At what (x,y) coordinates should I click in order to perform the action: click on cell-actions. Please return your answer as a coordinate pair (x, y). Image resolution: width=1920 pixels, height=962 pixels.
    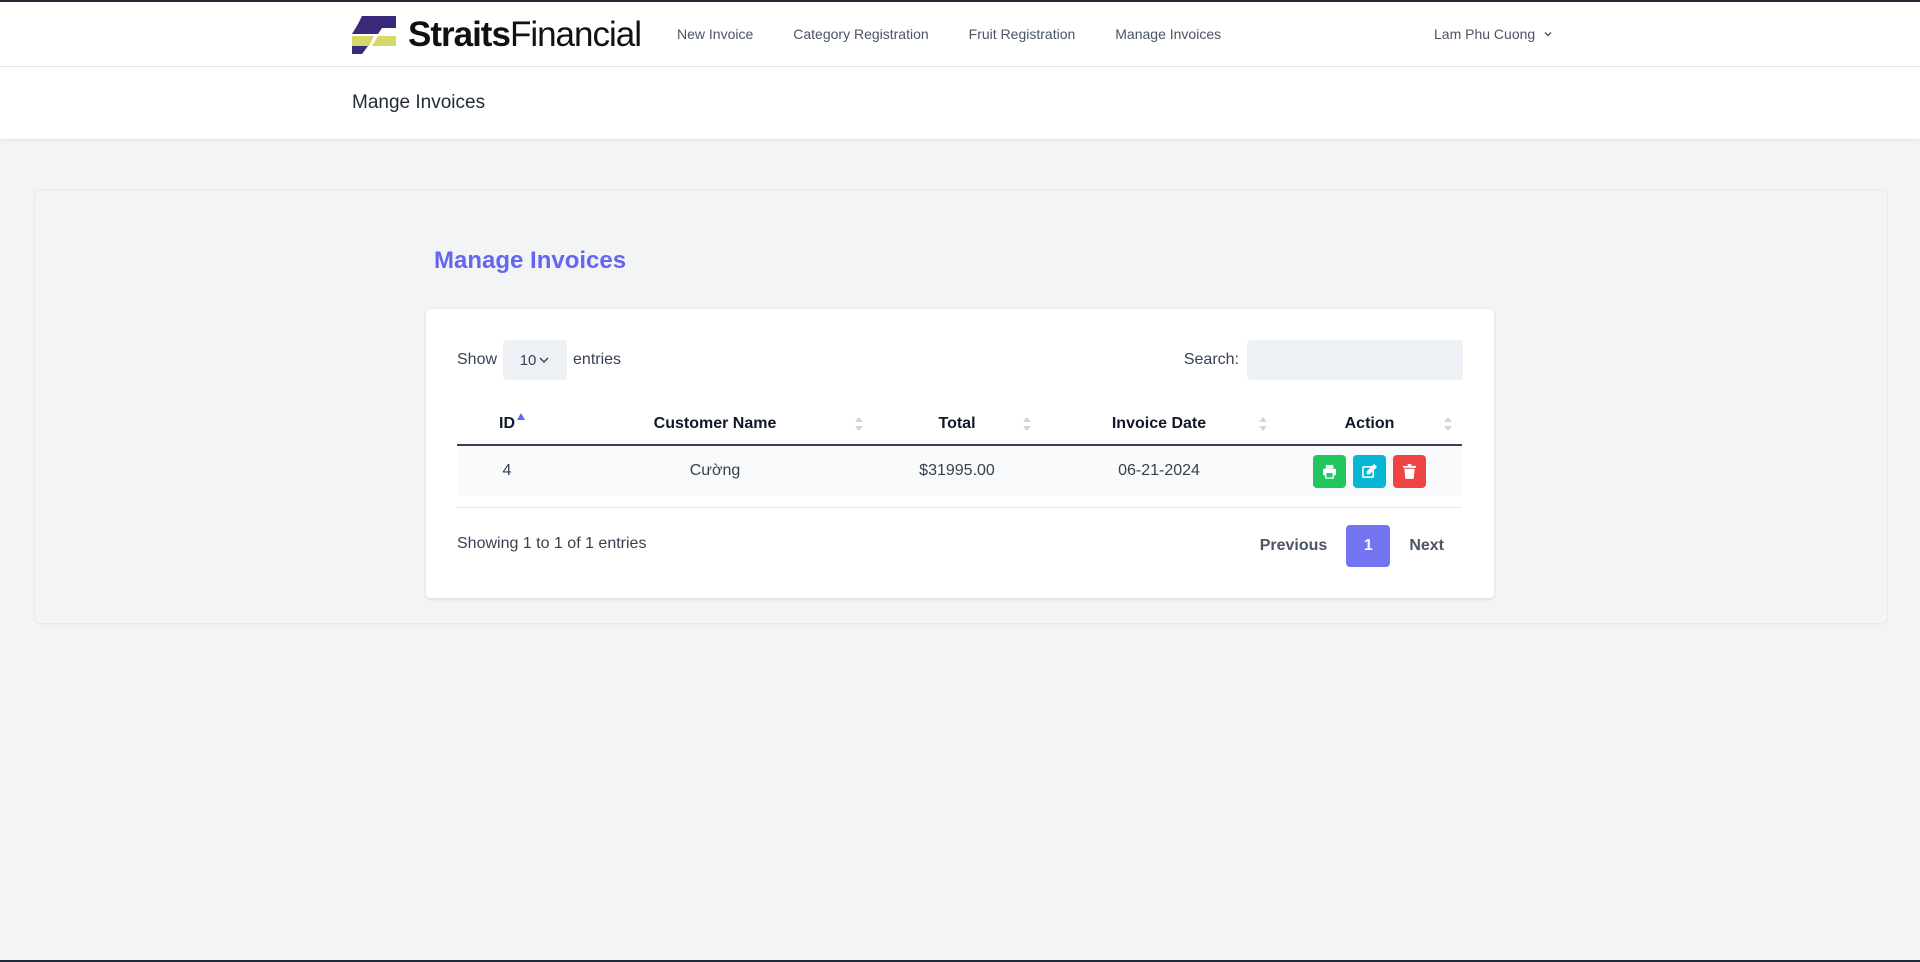
    Looking at the image, I should click on (1369, 470).